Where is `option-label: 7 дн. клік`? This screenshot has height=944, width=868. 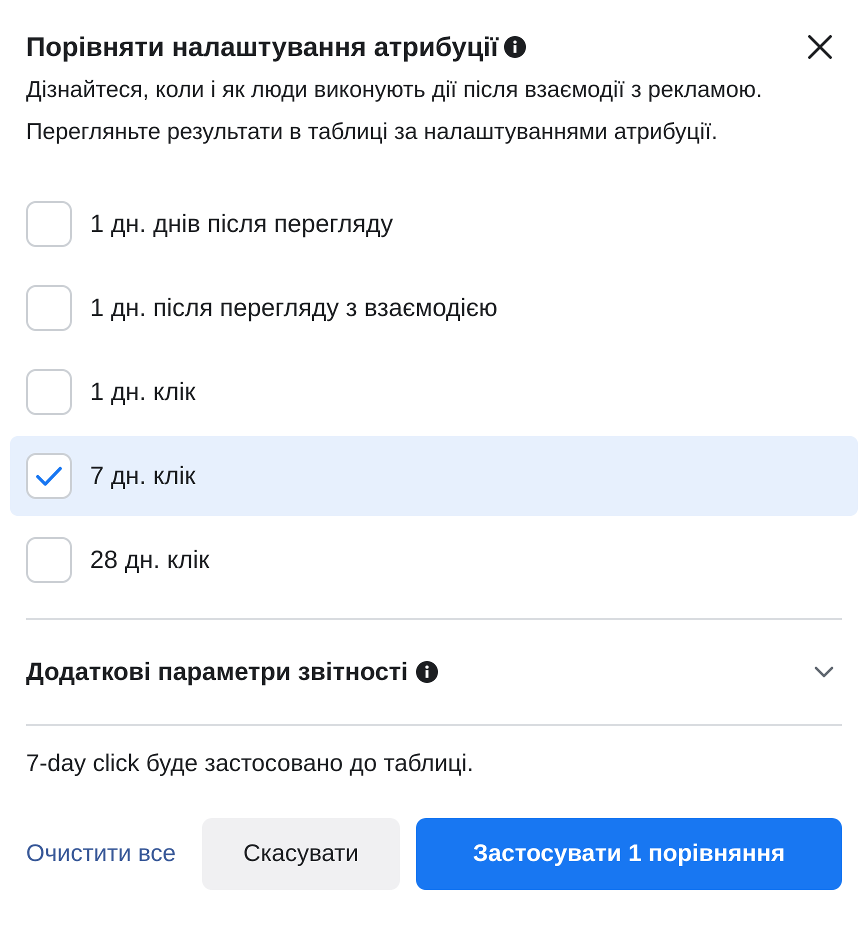
option-label: 7 дн. клік is located at coordinates (143, 476).